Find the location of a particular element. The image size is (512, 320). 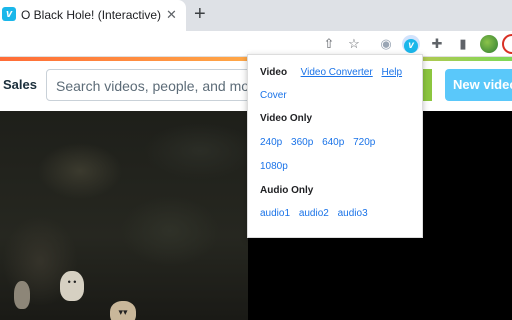

figure is located at coordinates (22, 295).